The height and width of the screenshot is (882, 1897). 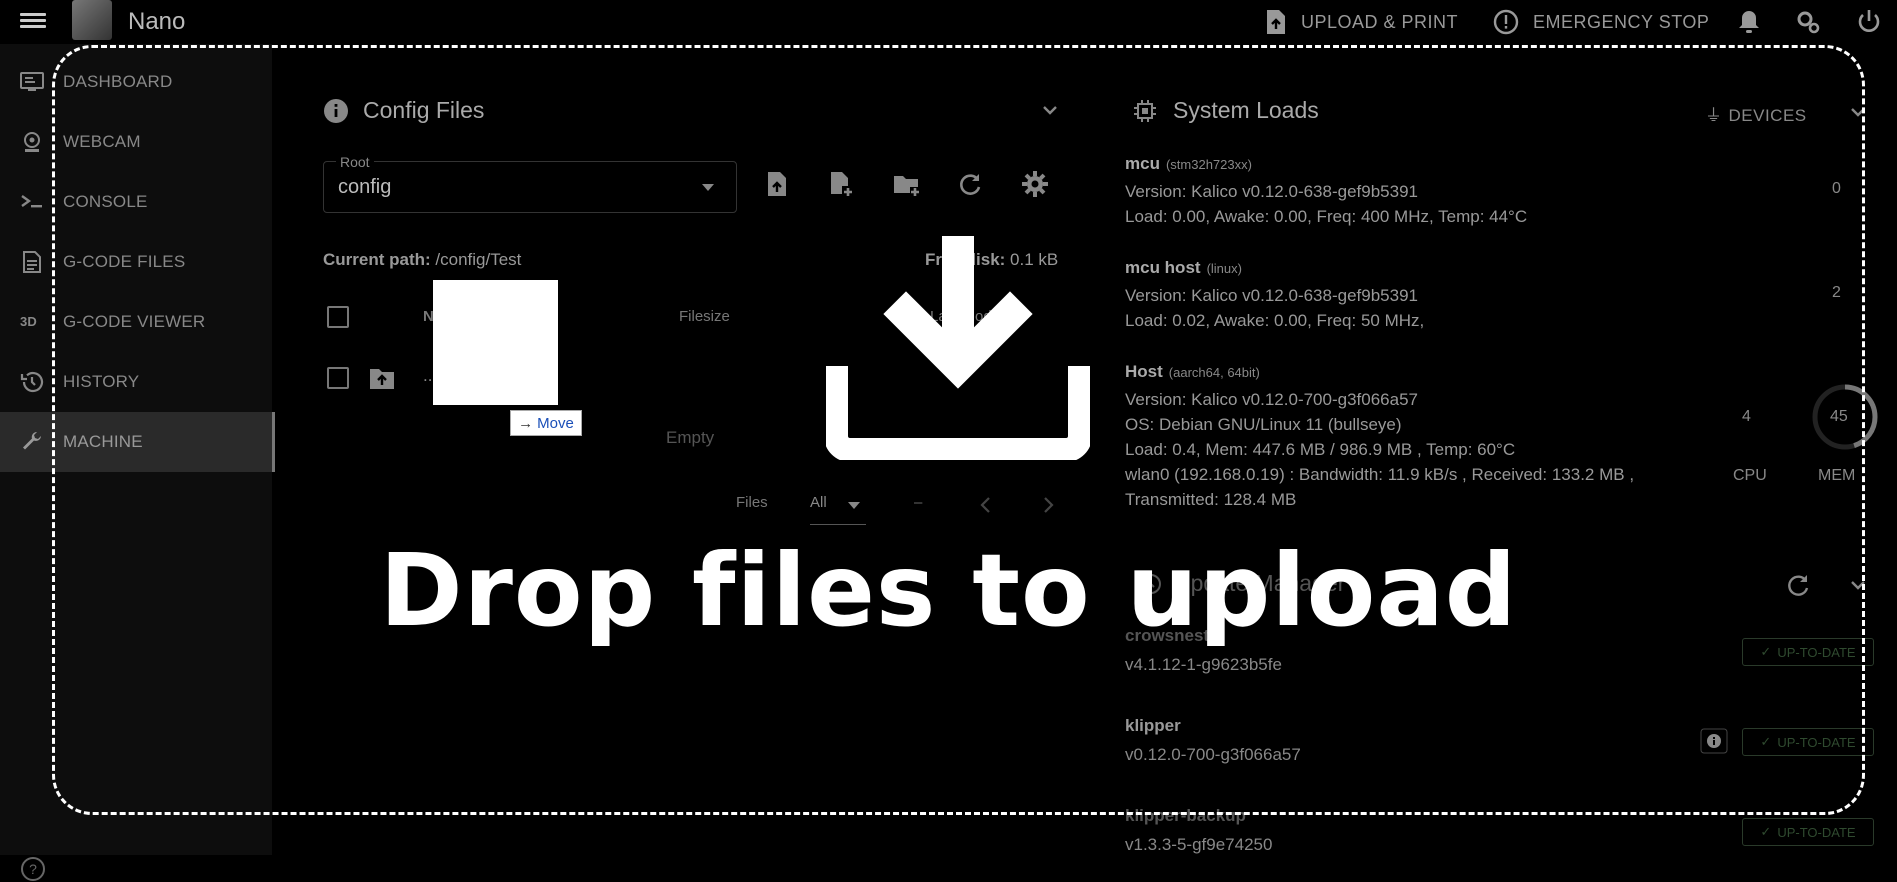 I want to click on mcu-chip: (stm32h723xx), so click(x=1208, y=164).